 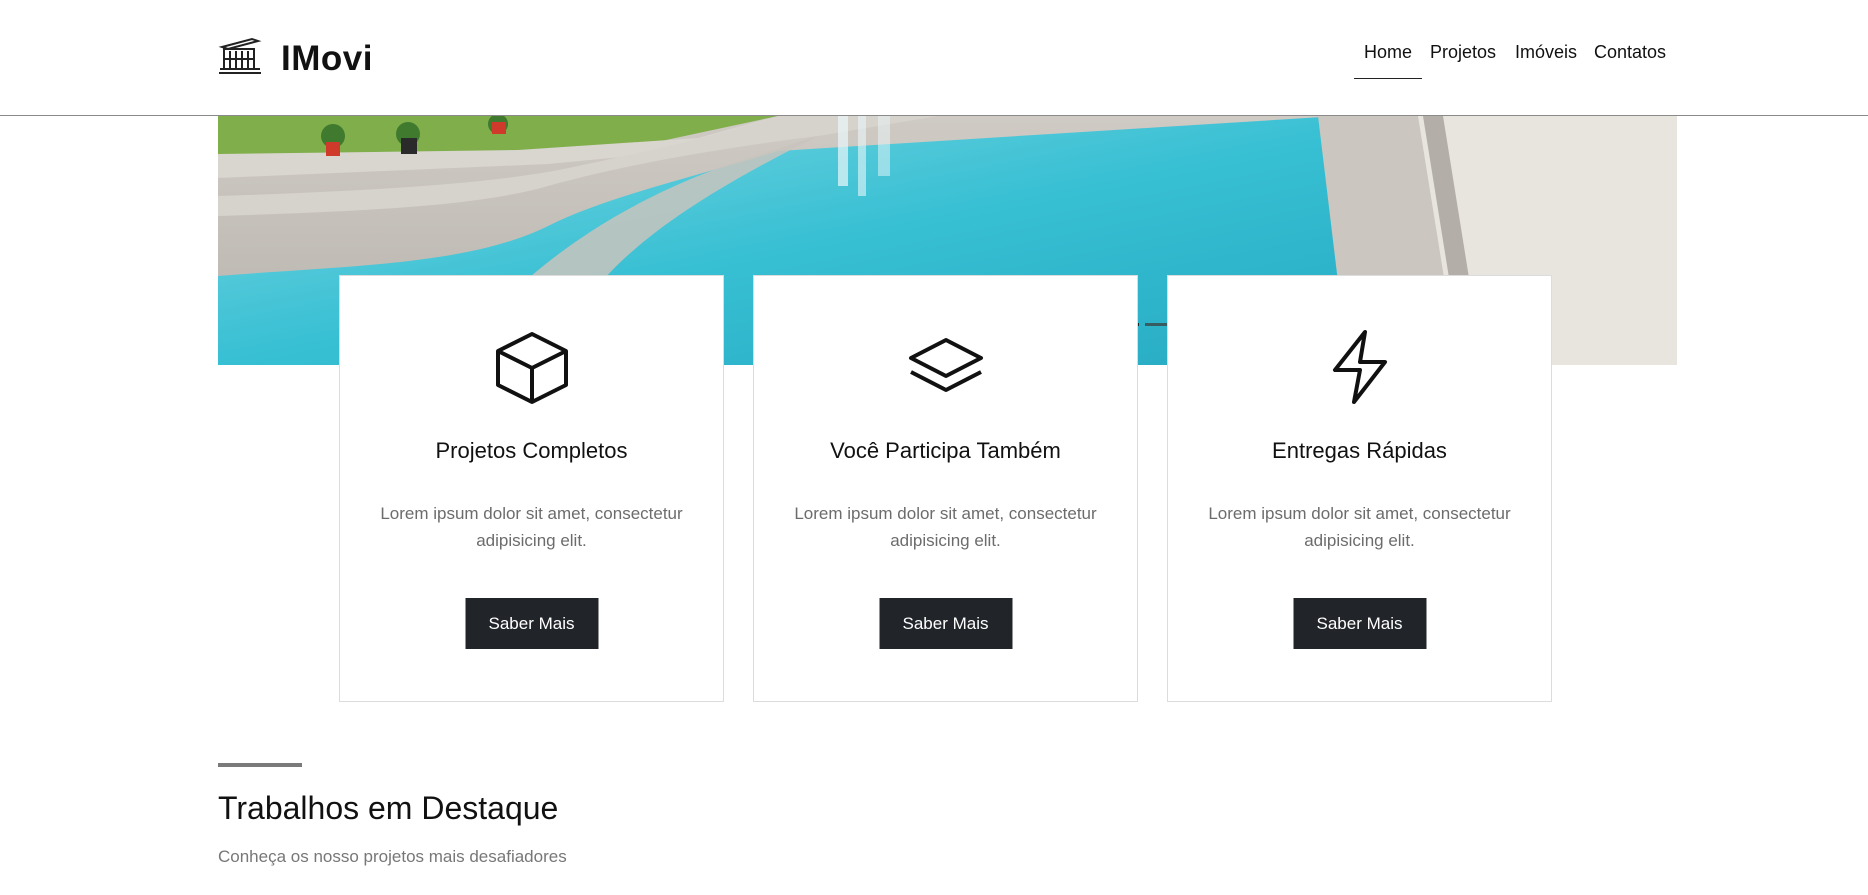 I want to click on brand-name: IMovi, so click(x=327, y=58).